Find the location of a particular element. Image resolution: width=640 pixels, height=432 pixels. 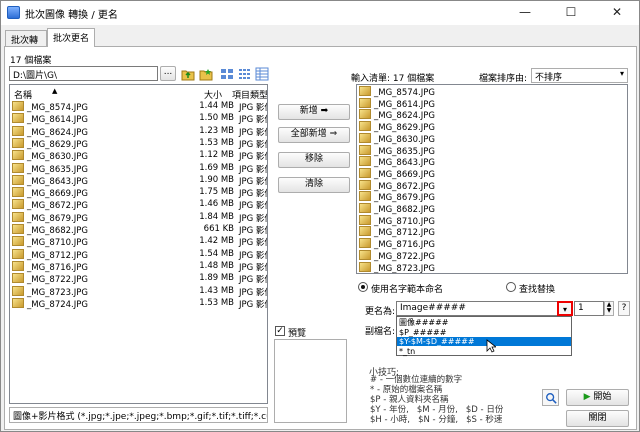

maximize-button: ☐ is located at coordinates (571, 13).